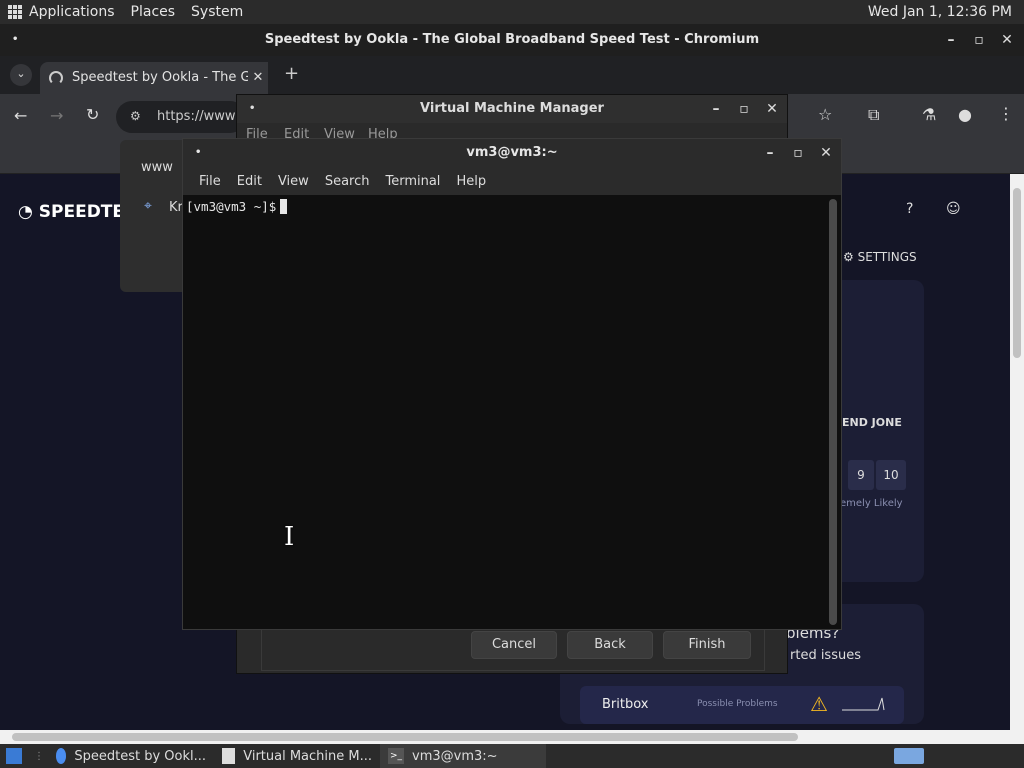 This screenshot has height=768, width=1024. Describe the element at coordinates (940, 12) in the screenshot. I see `clock: Wed Jan 1, 12:36 PM` at that location.